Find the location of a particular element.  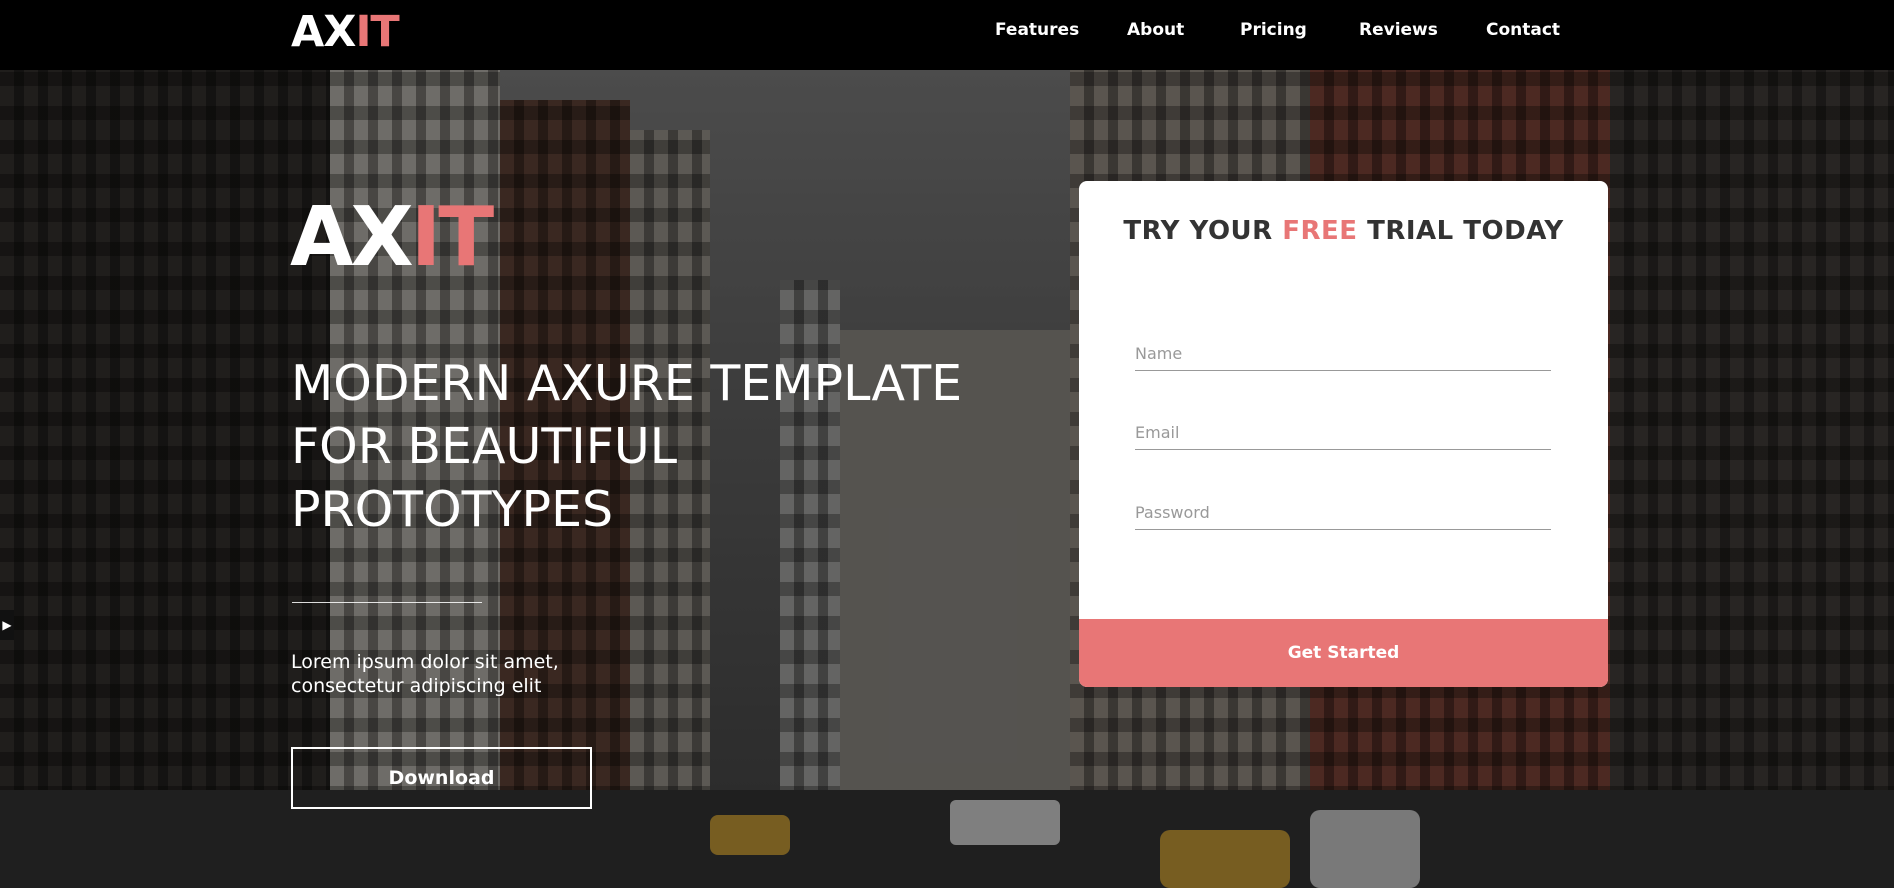

form-title-accent: FREE is located at coordinates (1320, 231).